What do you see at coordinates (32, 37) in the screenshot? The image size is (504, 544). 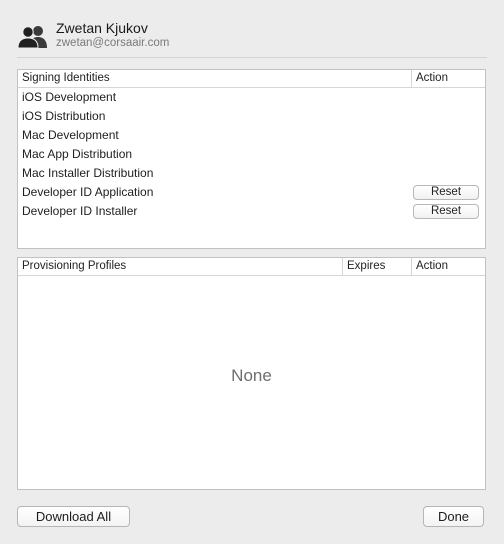 I see `people-icon` at bounding box center [32, 37].